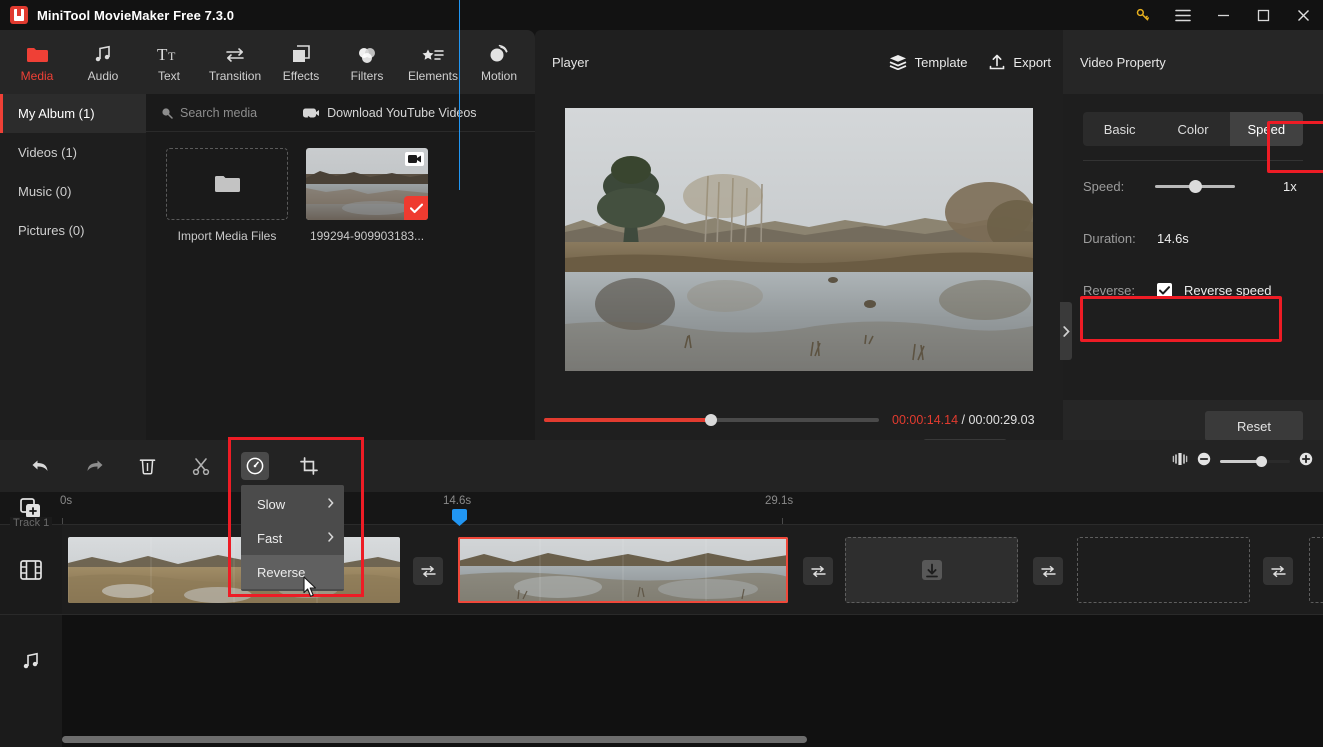 The height and width of the screenshot is (747, 1323). I want to click on tab-basic: Basic, so click(1119, 129).